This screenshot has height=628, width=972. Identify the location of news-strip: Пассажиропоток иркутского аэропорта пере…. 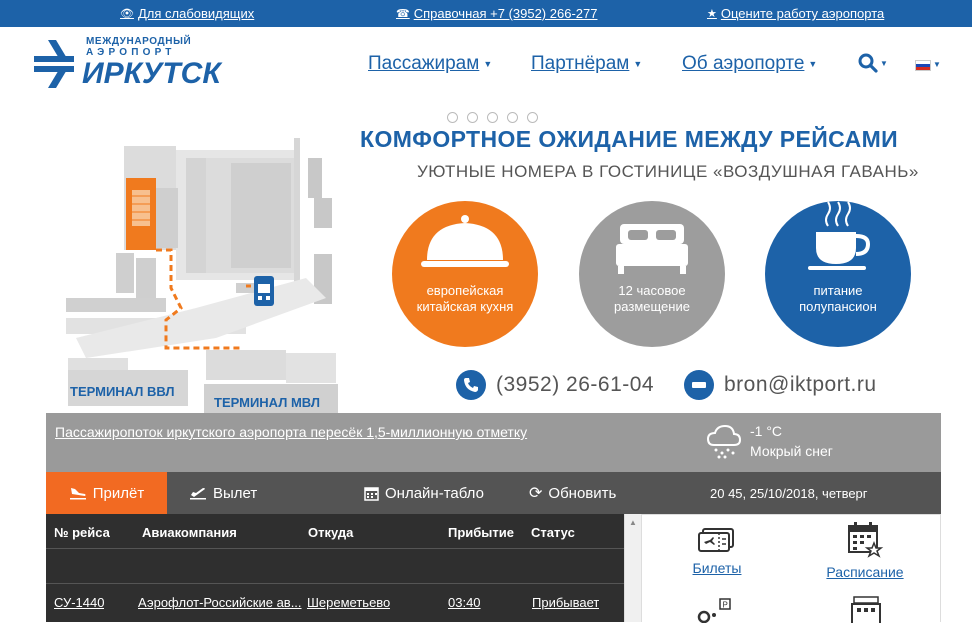
(493, 442).